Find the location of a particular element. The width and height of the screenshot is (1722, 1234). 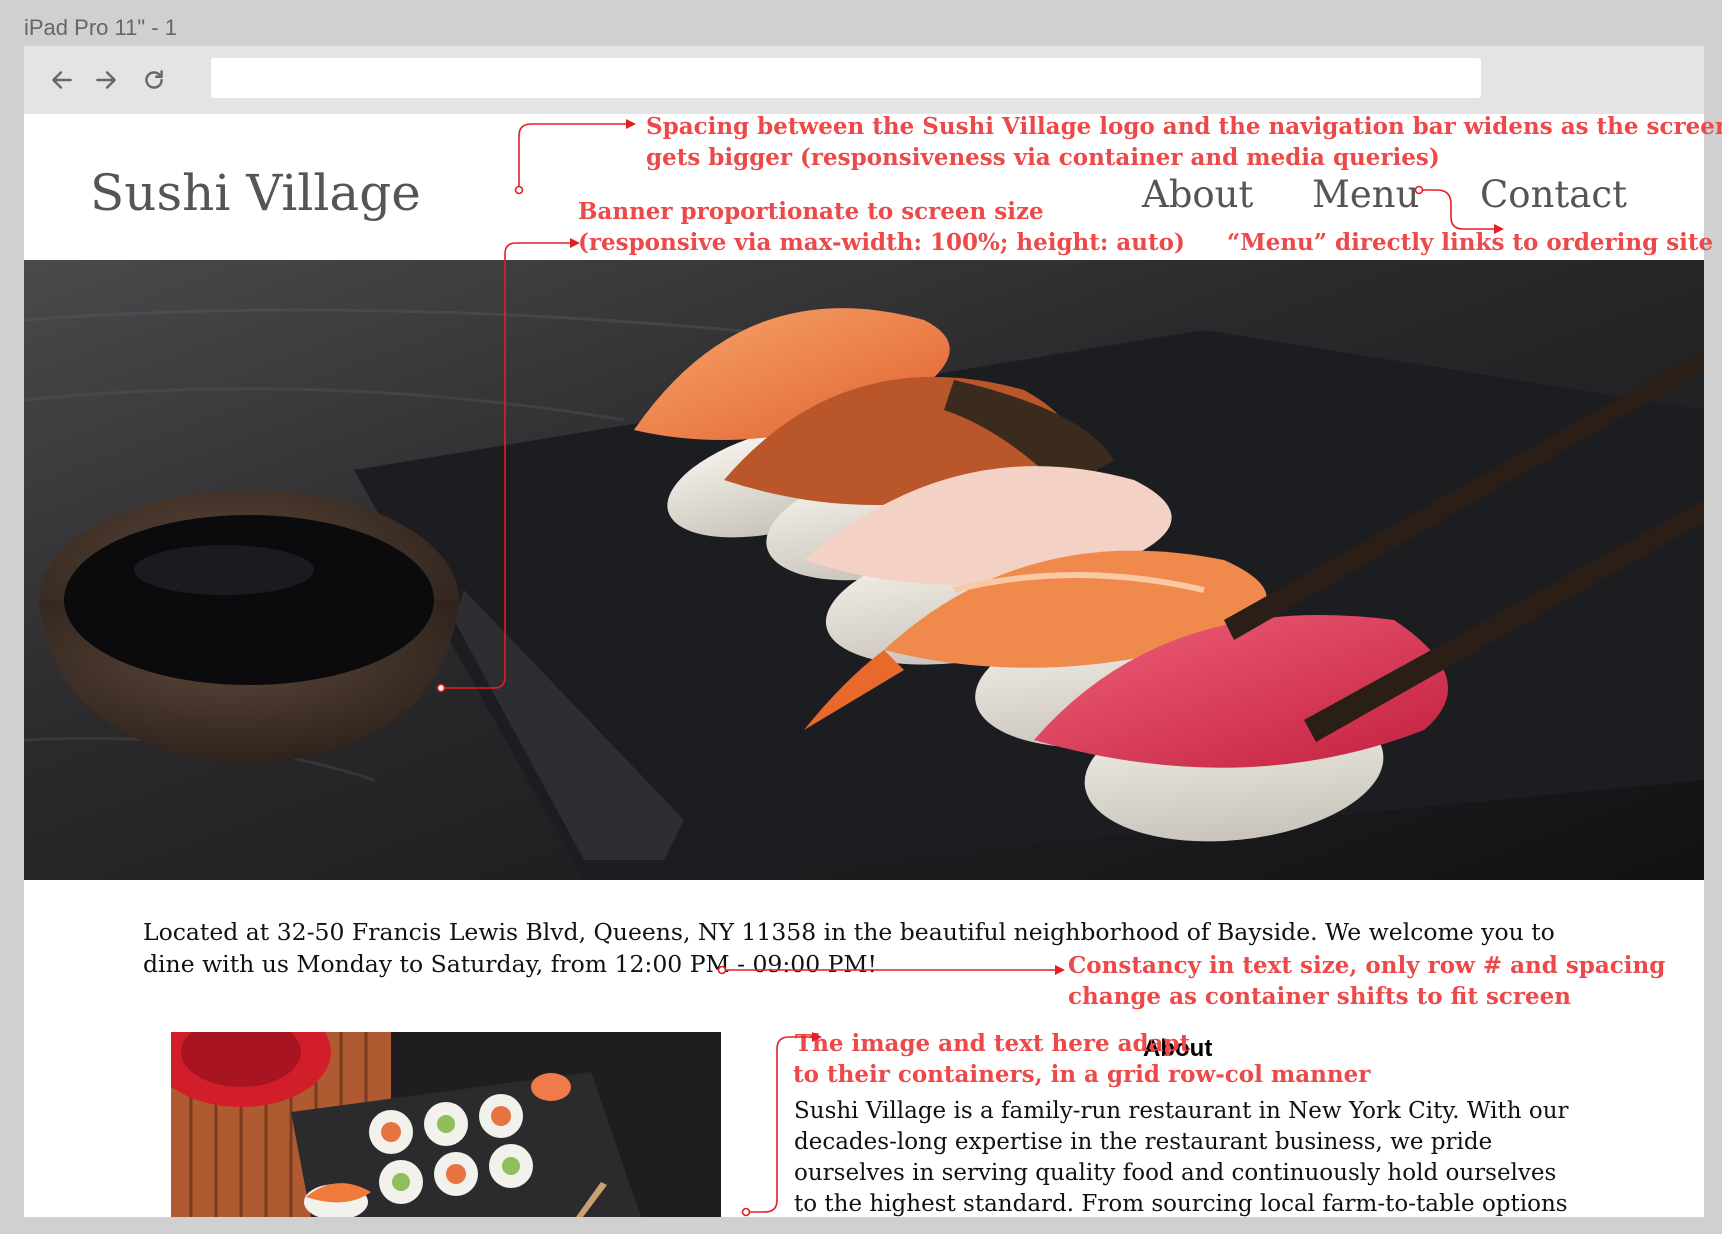

reload-button is located at coordinates (154, 80).